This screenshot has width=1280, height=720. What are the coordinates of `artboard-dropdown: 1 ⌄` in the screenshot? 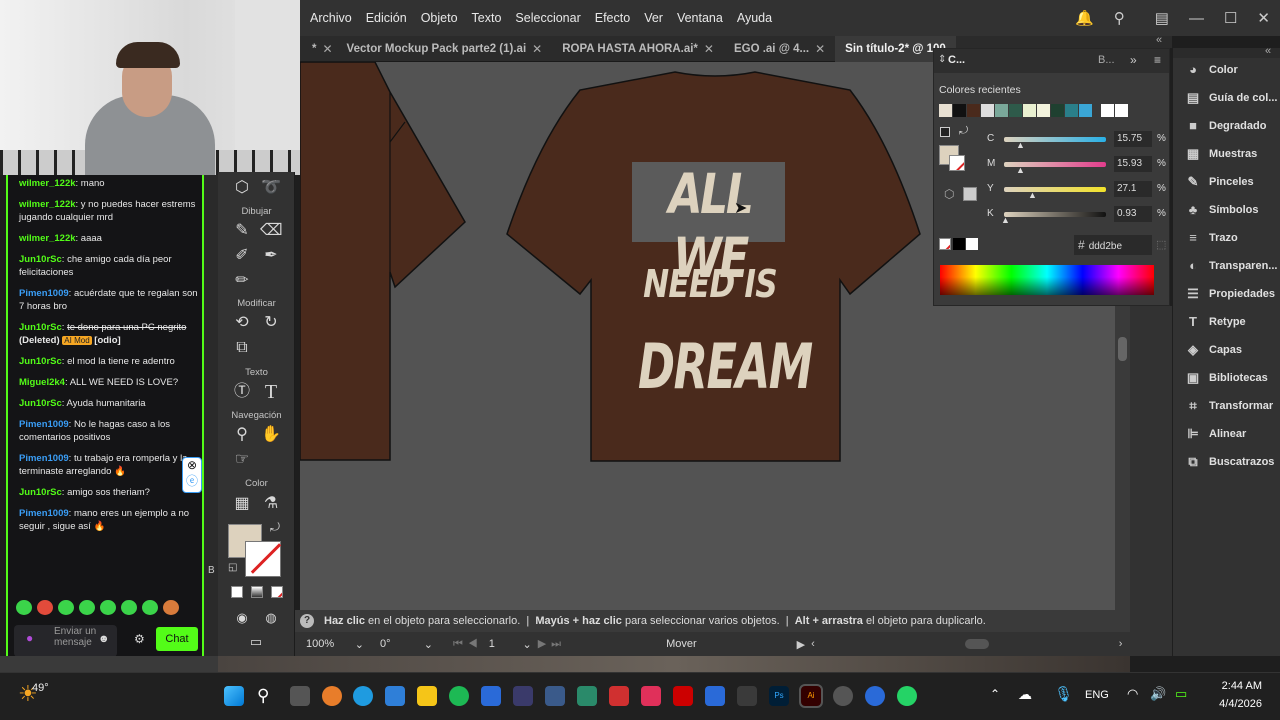 It's located at (510, 644).